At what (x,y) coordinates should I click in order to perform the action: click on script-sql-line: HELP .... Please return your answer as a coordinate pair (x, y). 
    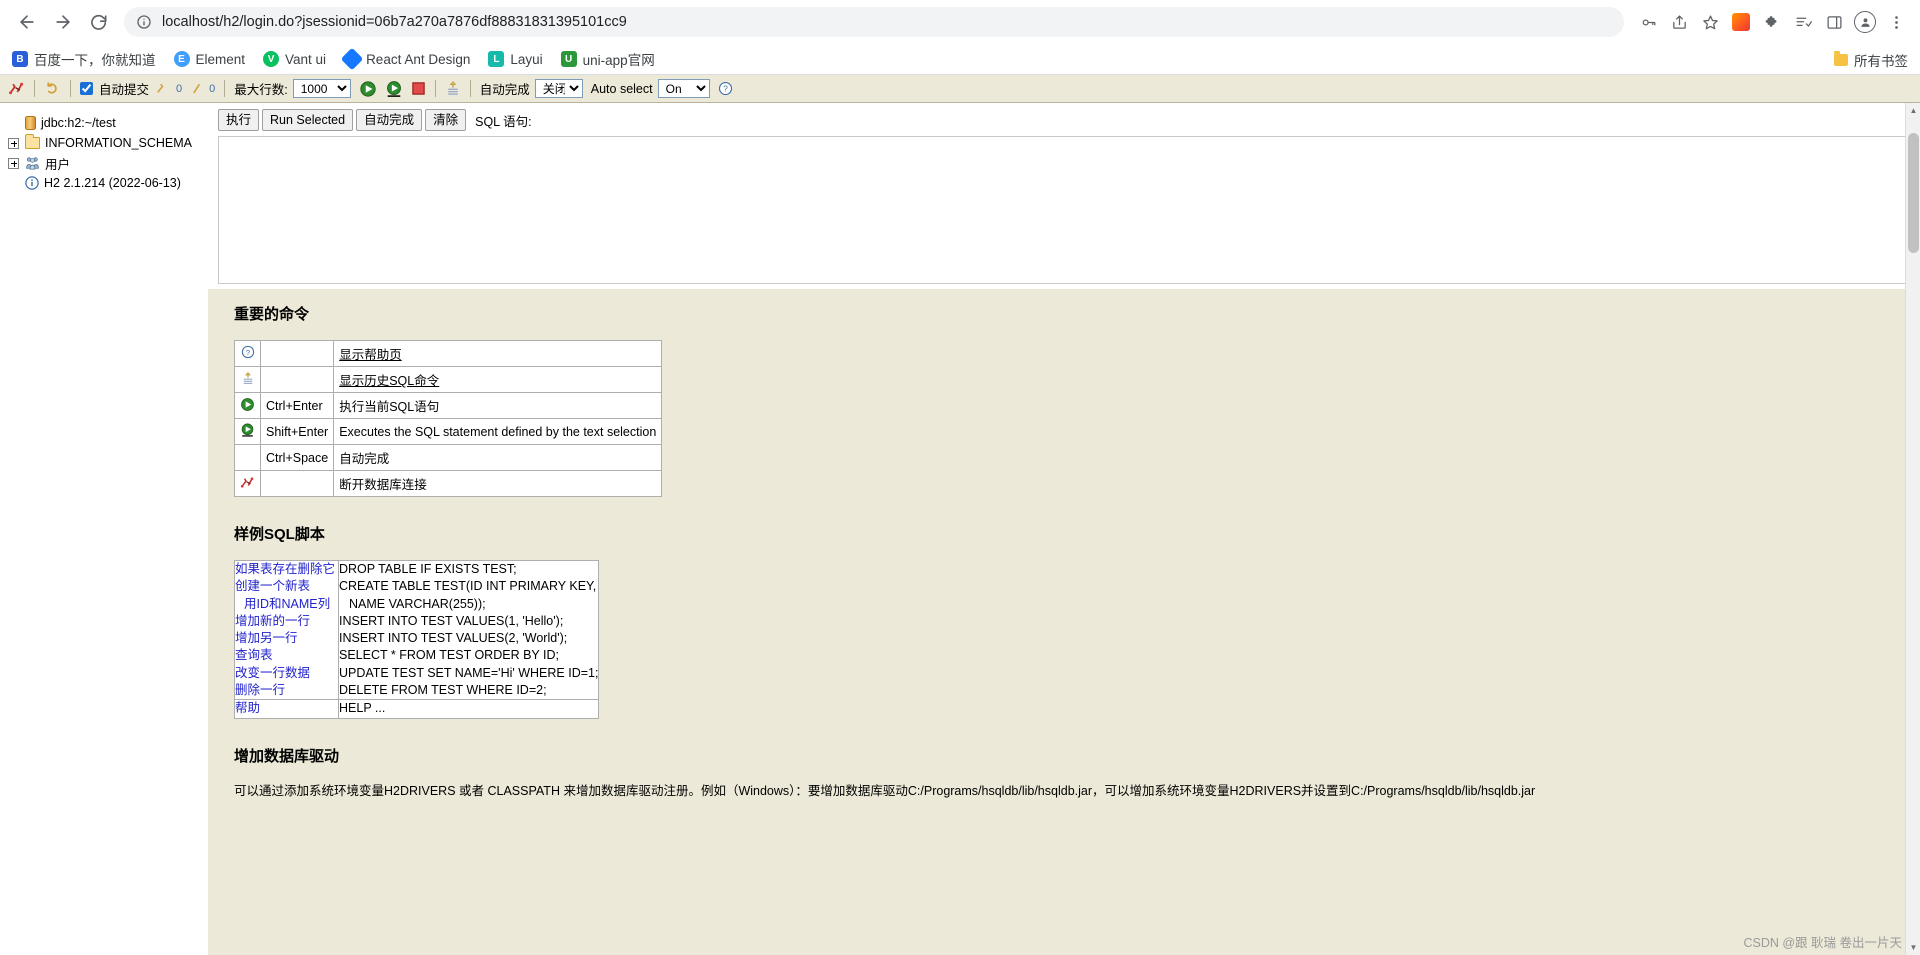
    Looking at the image, I should click on (362, 708).